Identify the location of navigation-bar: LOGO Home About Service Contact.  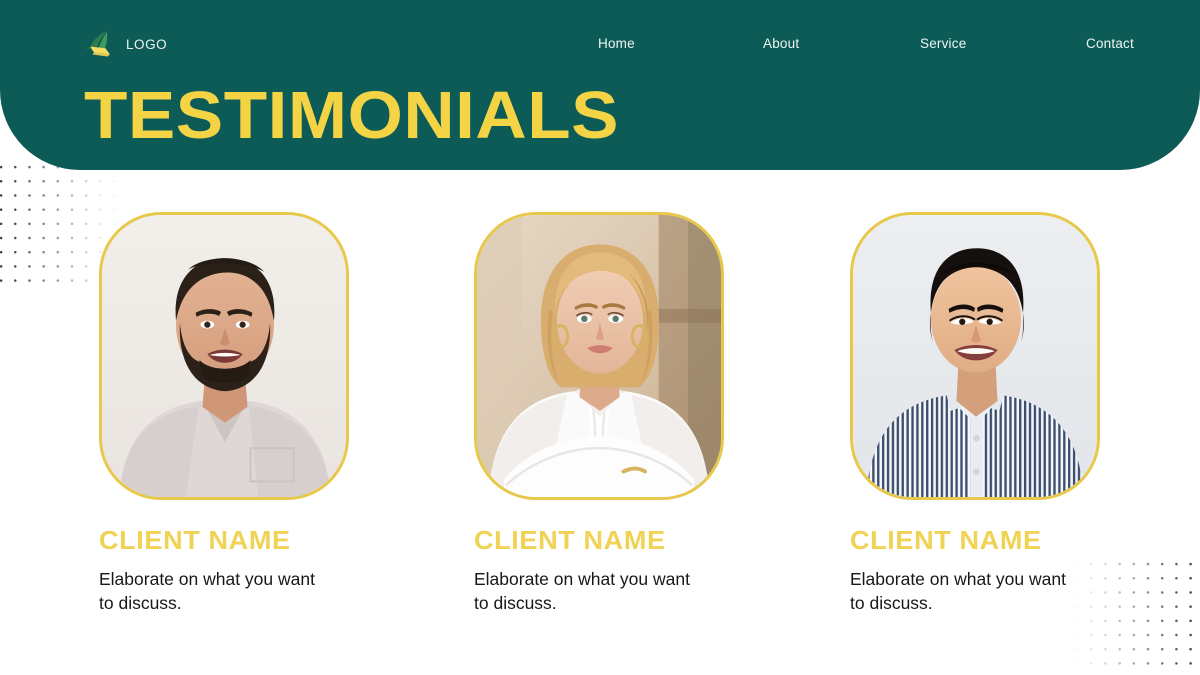
(600, 44).